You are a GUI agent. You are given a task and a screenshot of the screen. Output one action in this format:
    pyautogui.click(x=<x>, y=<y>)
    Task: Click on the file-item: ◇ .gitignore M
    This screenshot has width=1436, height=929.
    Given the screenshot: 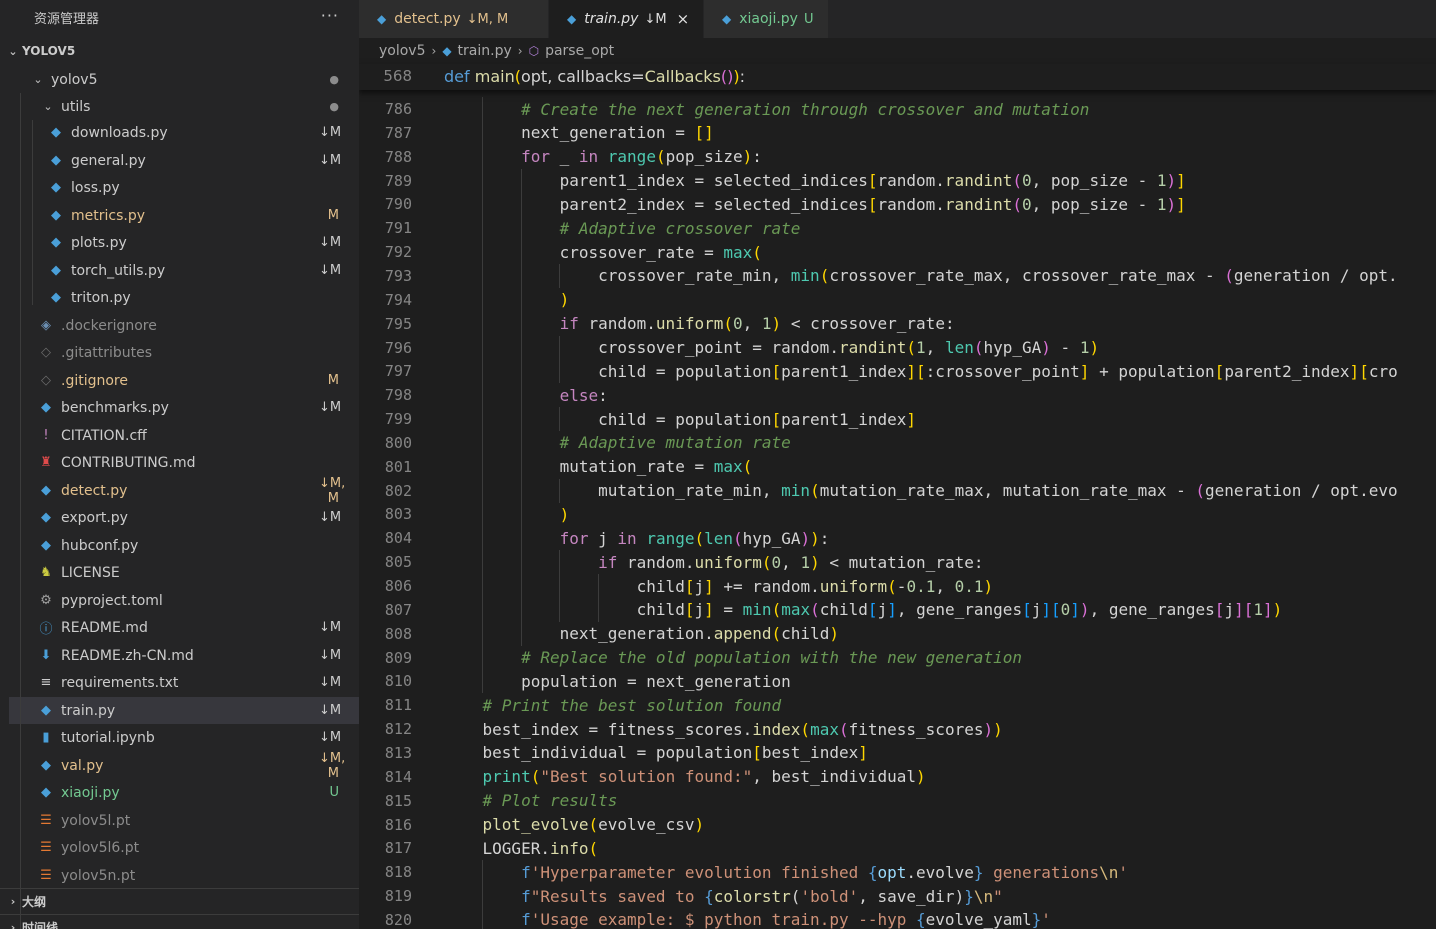 What is the action you would take?
    pyautogui.click(x=184, y=380)
    